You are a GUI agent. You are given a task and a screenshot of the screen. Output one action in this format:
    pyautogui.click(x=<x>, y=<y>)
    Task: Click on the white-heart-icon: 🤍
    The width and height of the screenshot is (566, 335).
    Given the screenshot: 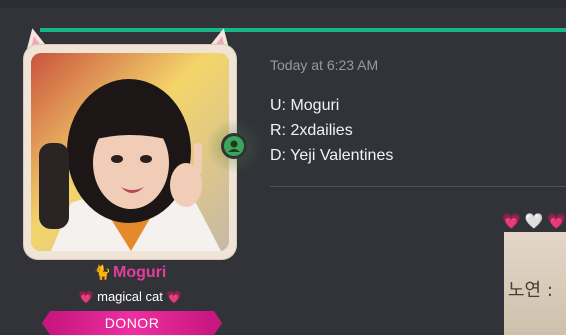 What is the action you would take?
    pyautogui.click(x=536, y=221)
    